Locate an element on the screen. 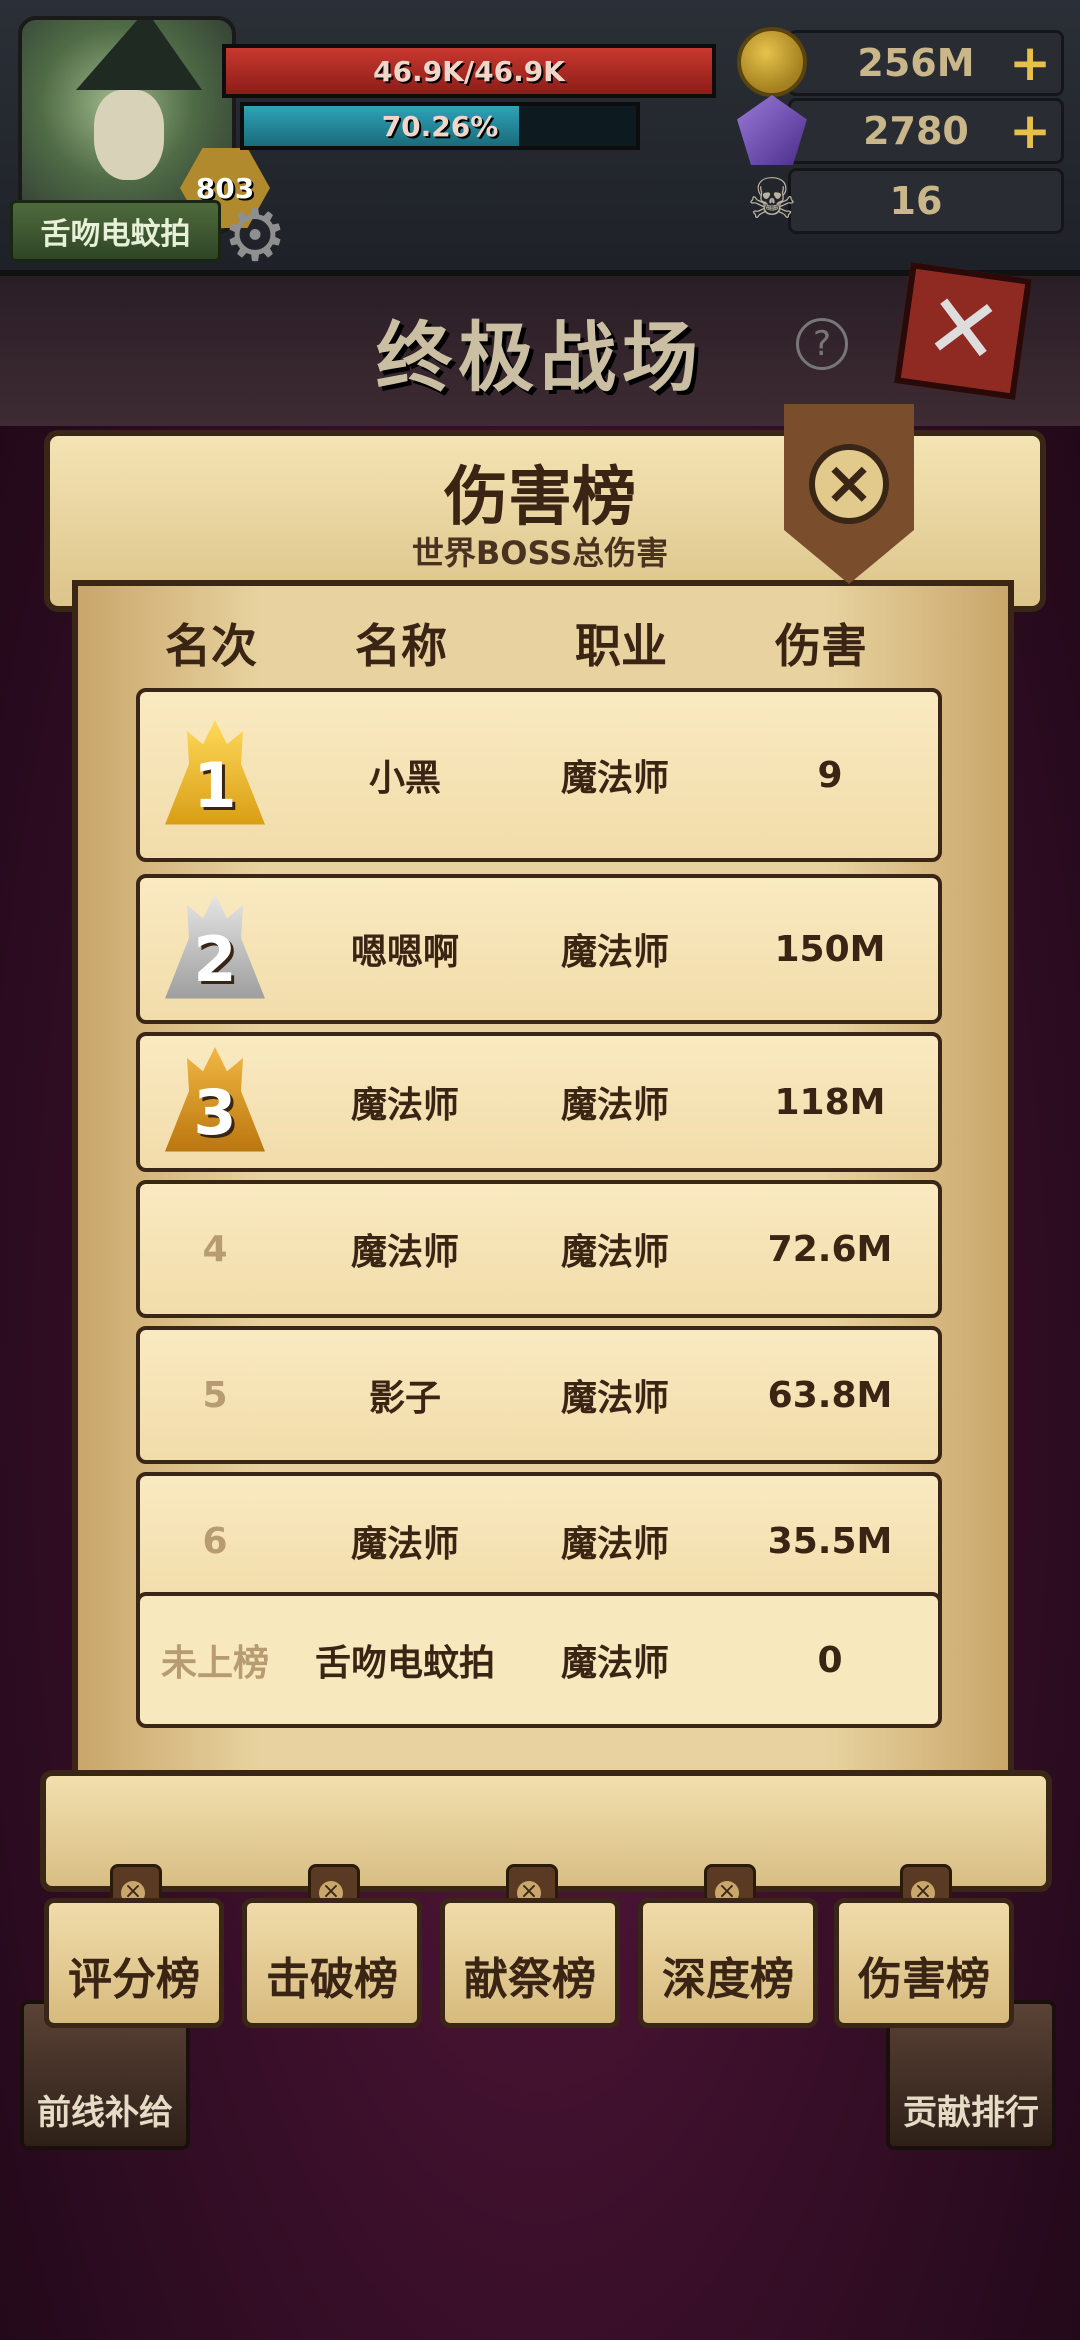 The image size is (1080, 2340). skull-value: 16 is located at coordinates (916, 201).